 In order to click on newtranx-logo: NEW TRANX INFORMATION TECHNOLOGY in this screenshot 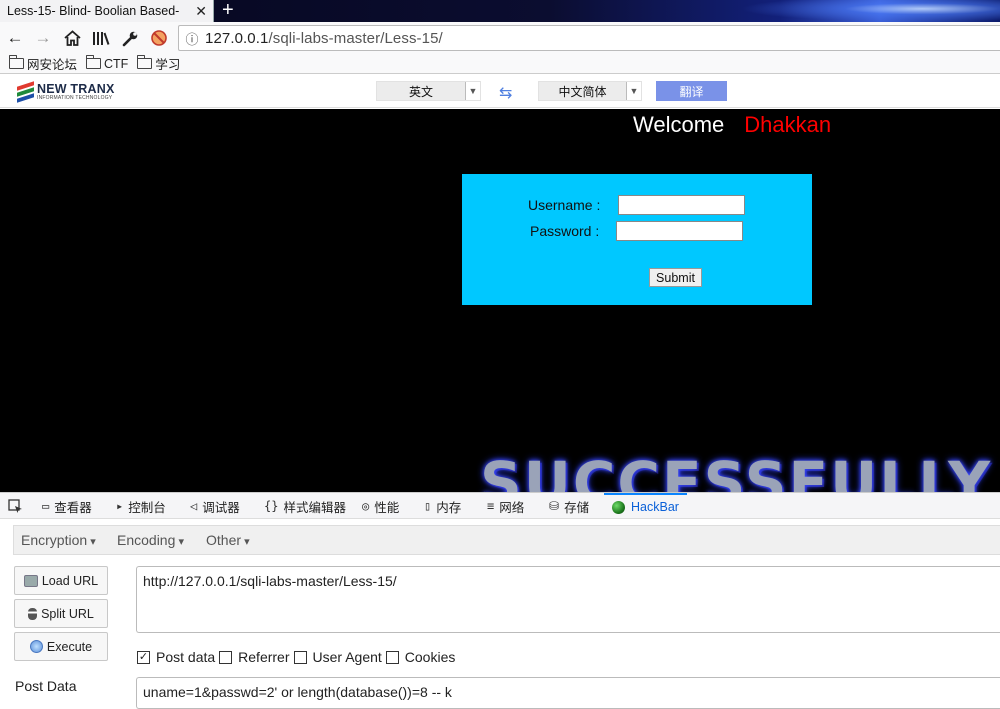, I will do `click(66, 92)`.